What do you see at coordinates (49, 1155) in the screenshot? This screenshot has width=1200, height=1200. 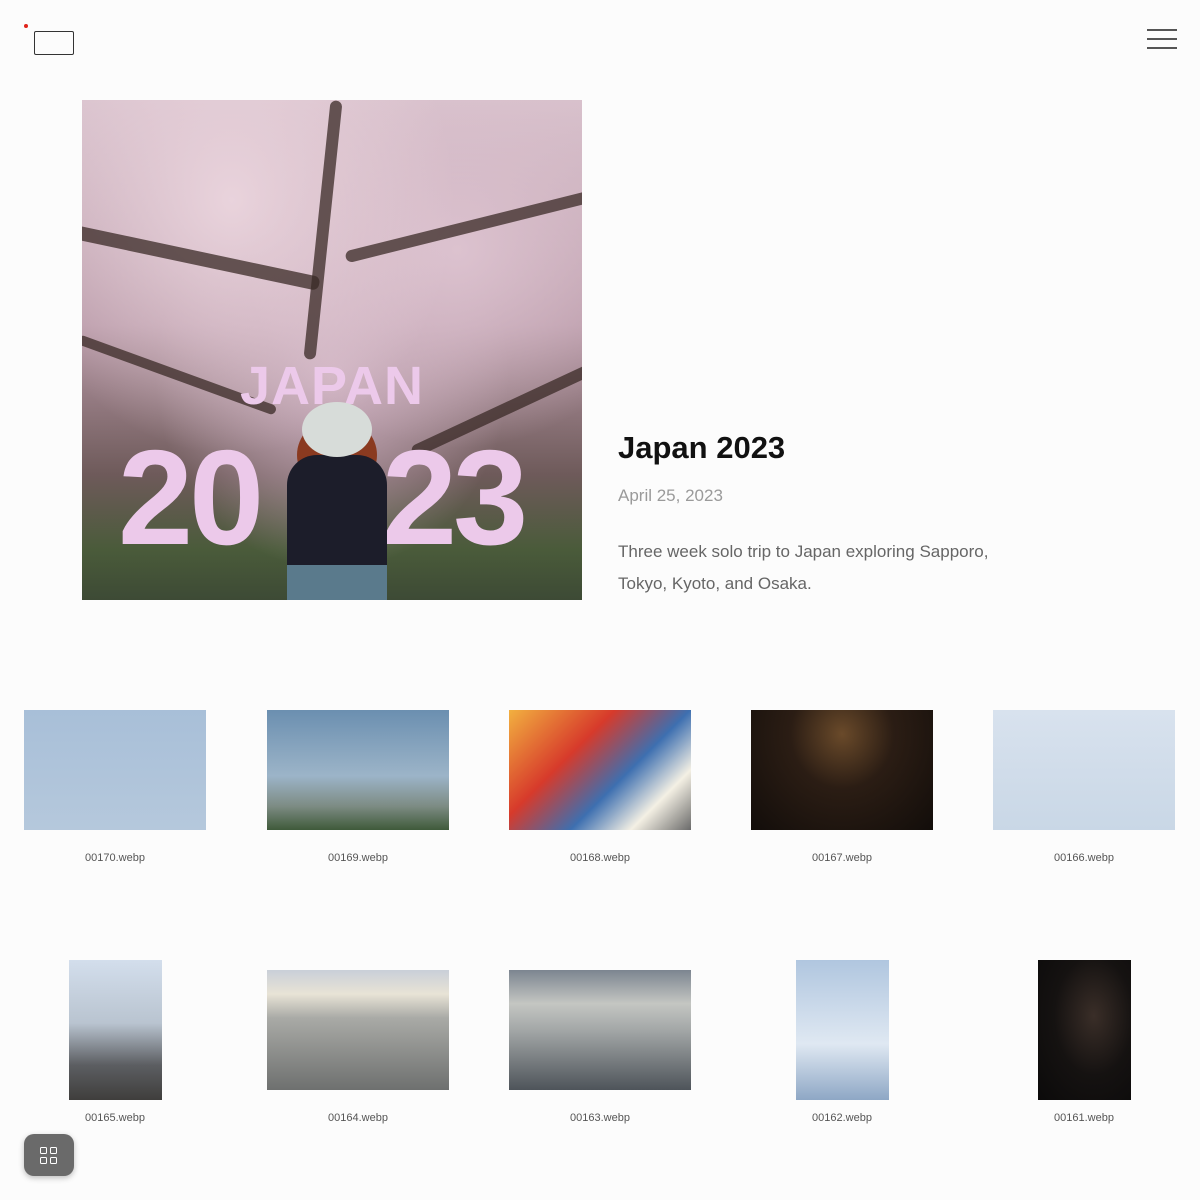 I see `grid-view-button` at bounding box center [49, 1155].